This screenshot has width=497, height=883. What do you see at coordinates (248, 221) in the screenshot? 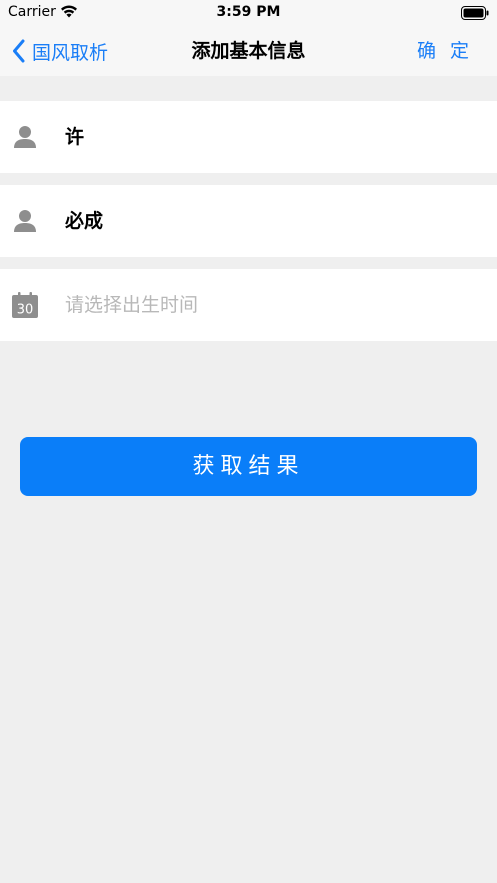
I see `given-name-field: 必成` at bounding box center [248, 221].